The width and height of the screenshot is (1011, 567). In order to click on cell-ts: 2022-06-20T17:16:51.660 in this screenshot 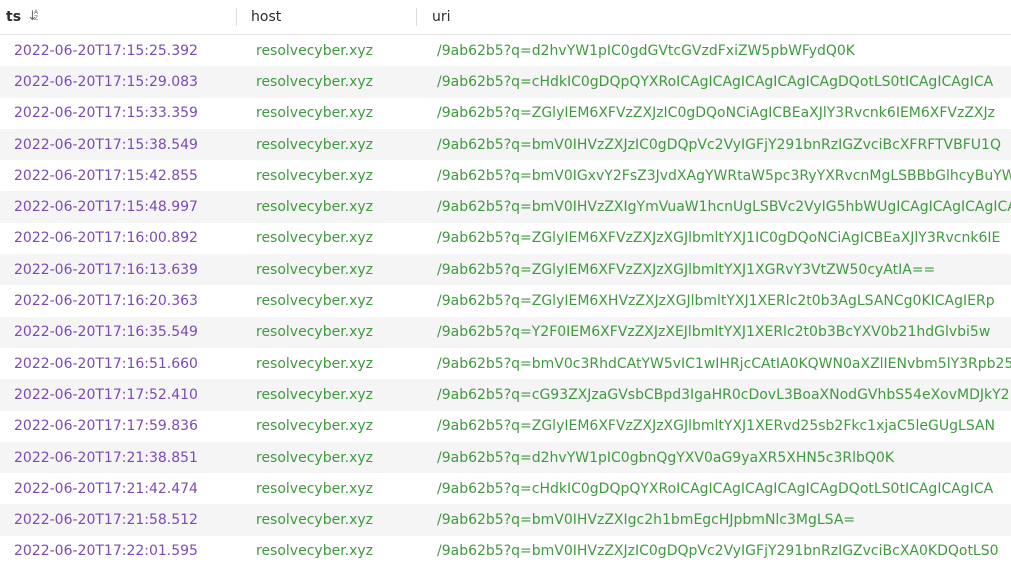, I will do `click(118, 364)`.